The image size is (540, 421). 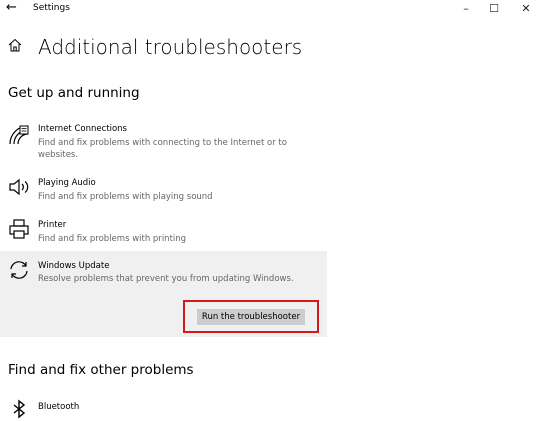 I want to click on minimize-button: –, so click(x=466, y=8).